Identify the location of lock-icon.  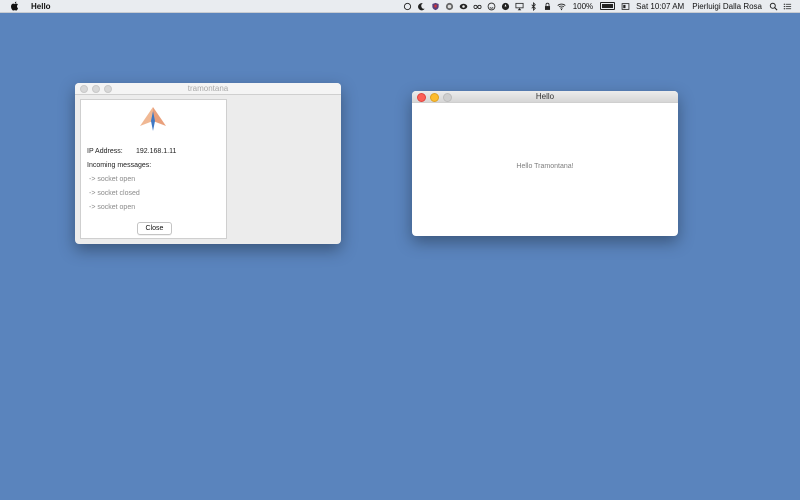
(548, 6).